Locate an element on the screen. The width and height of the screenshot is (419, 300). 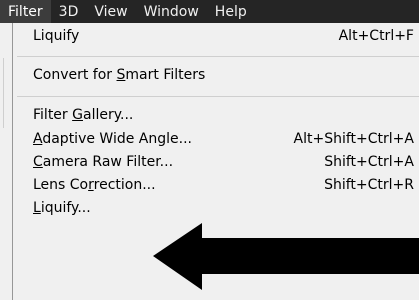
menu-item-lens-correction: Lens Correction... Shift+Ctrl+R is located at coordinates (226, 185).